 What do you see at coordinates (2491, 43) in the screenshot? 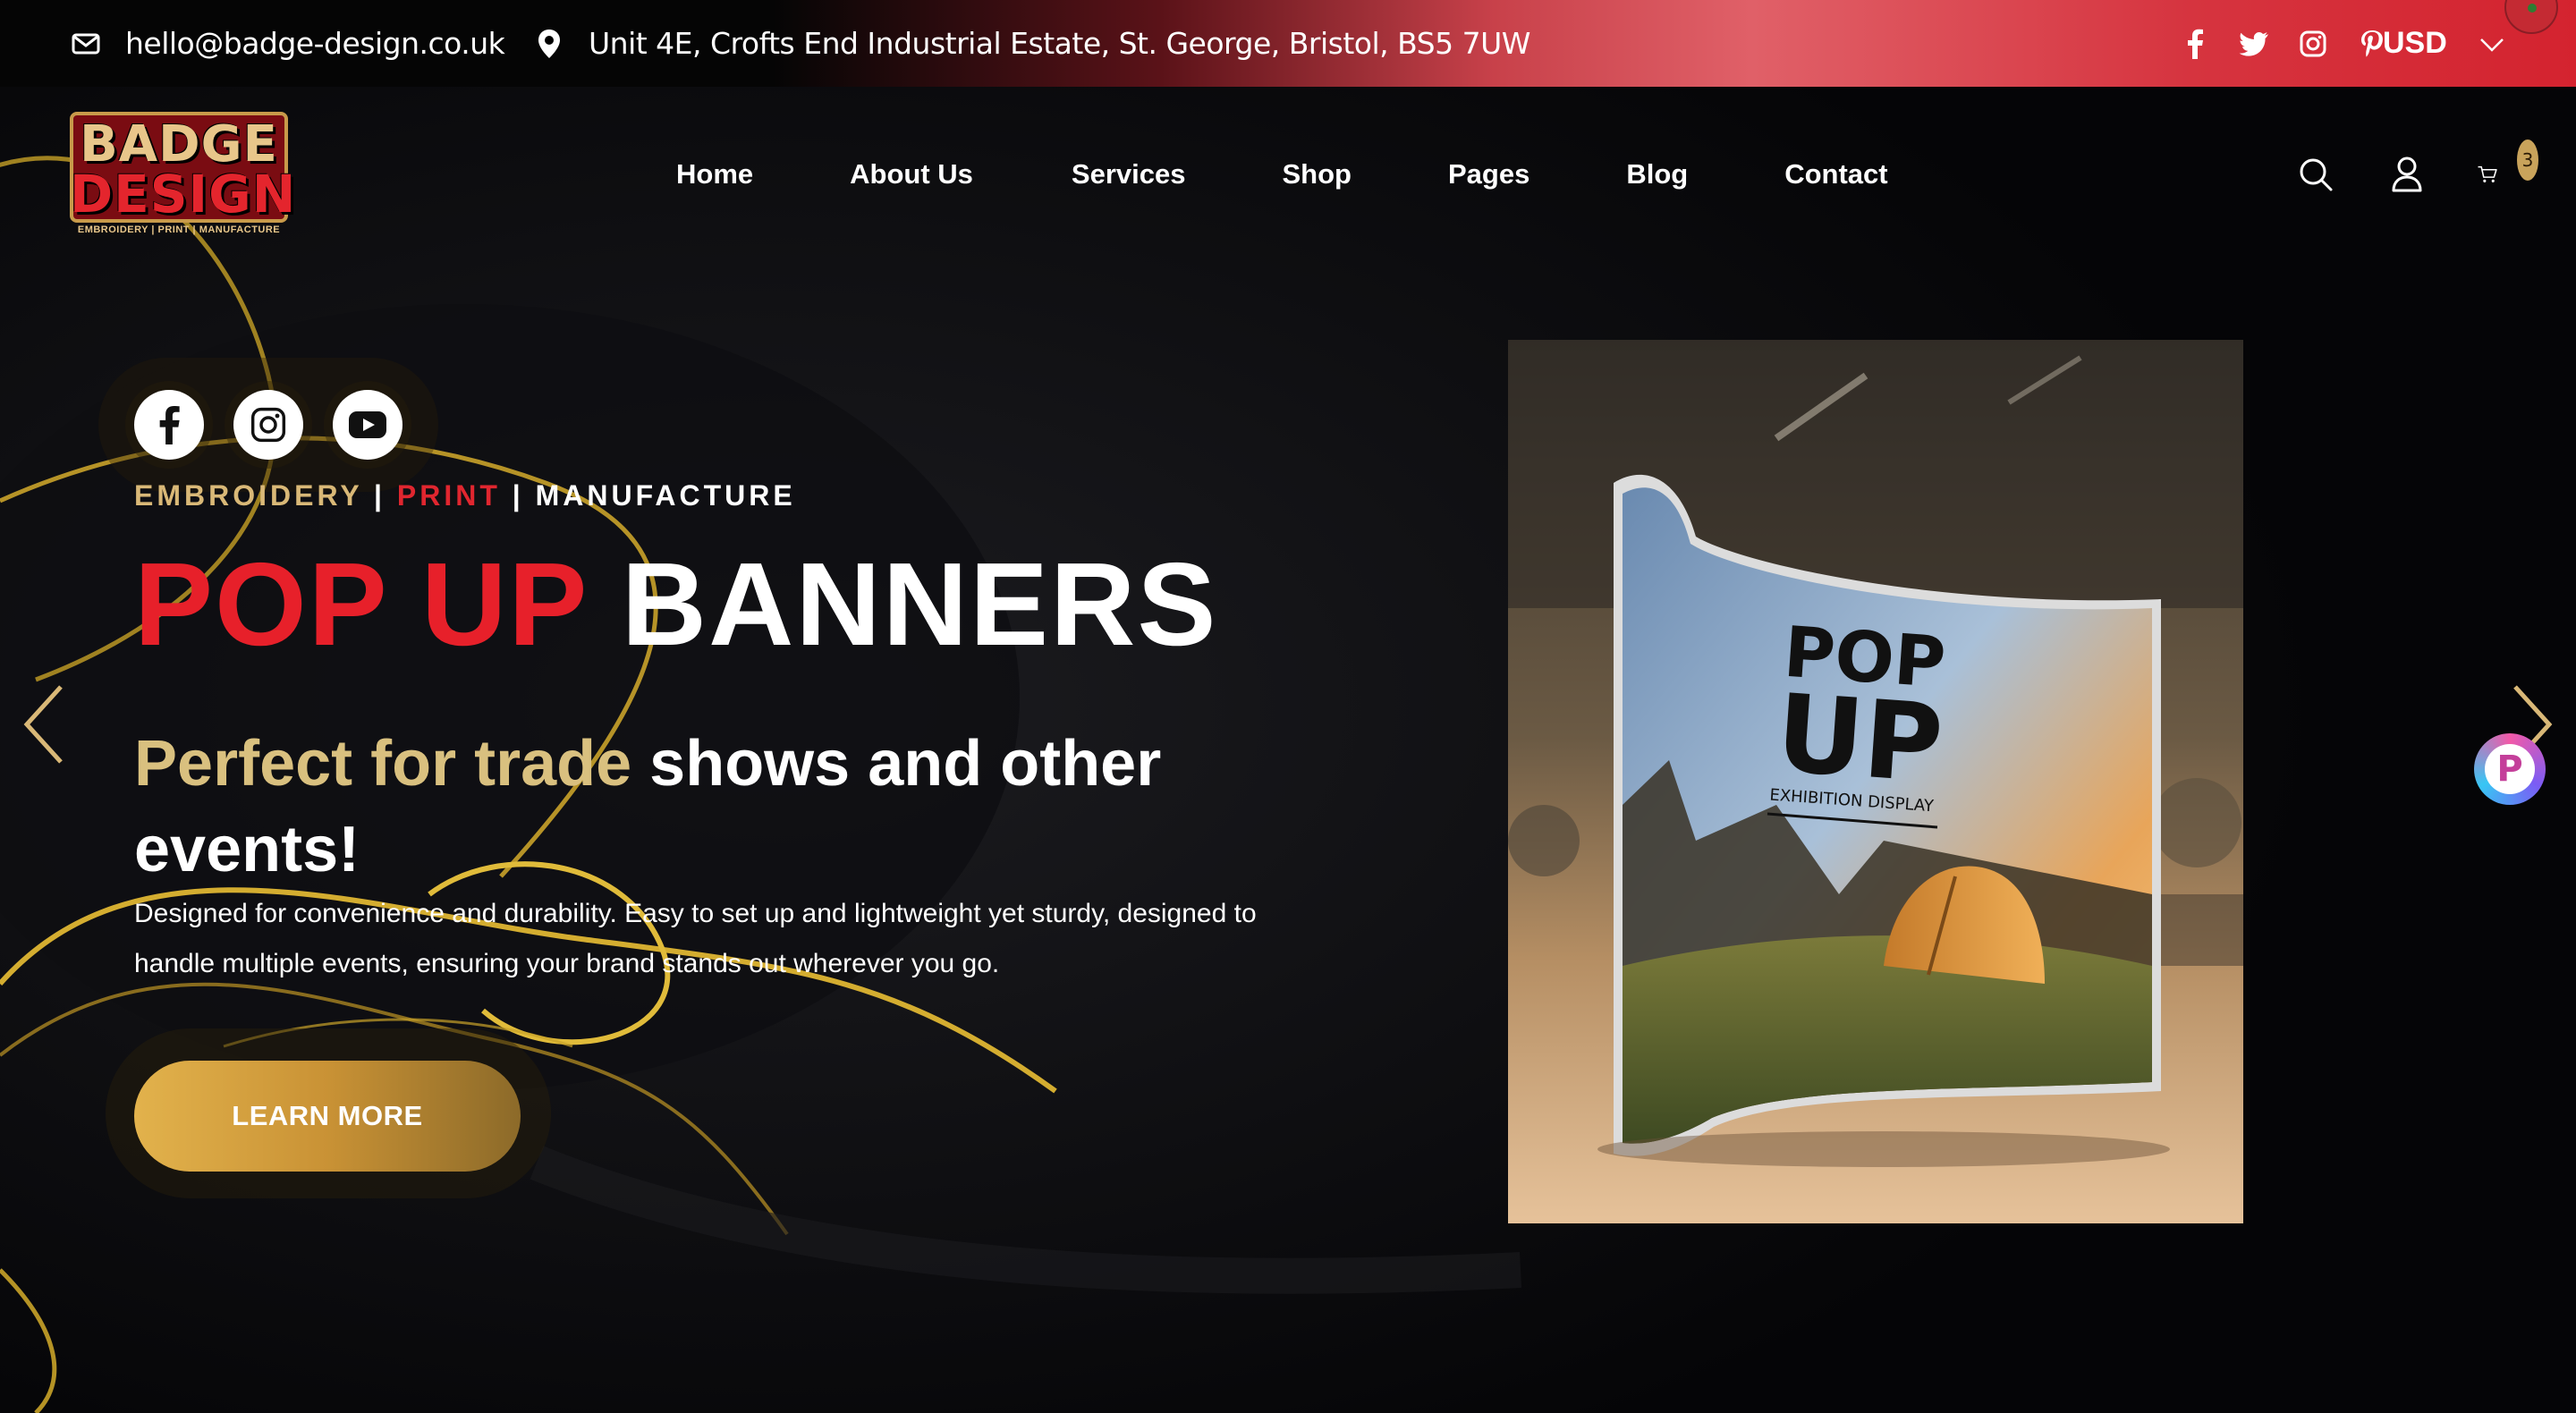
I see `chevron-down-icon` at bounding box center [2491, 43].